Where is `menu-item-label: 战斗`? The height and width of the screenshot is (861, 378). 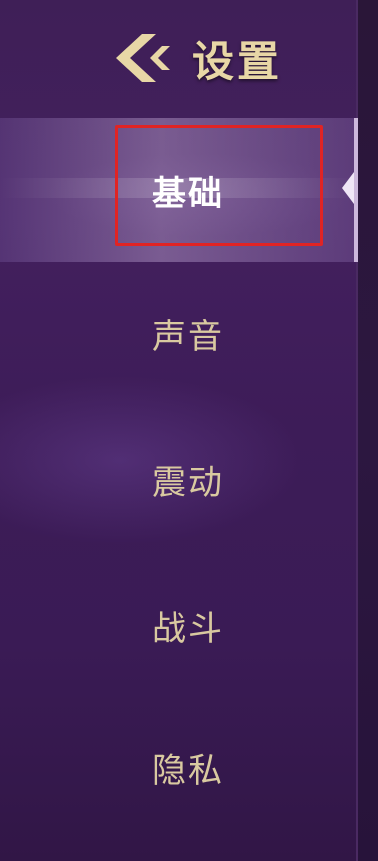 menu-item-label: 战斗 is located at coordinates (188, 628).